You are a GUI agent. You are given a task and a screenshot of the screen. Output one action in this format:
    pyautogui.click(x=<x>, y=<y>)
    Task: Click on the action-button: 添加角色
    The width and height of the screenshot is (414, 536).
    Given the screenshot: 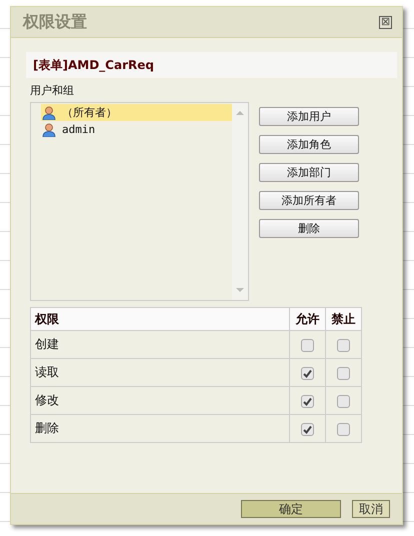 What is the action you would take?
    pyautogui.click(x=309, y=144)
    